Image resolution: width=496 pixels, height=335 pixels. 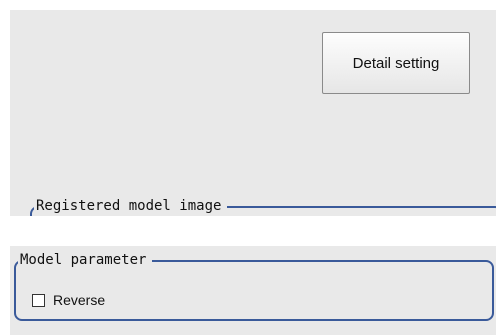 What do you see at coordinates (131, 206) in the screenshot?
I see `registered-model-image-legend: Registered model image` at bounding box center [131, 206].